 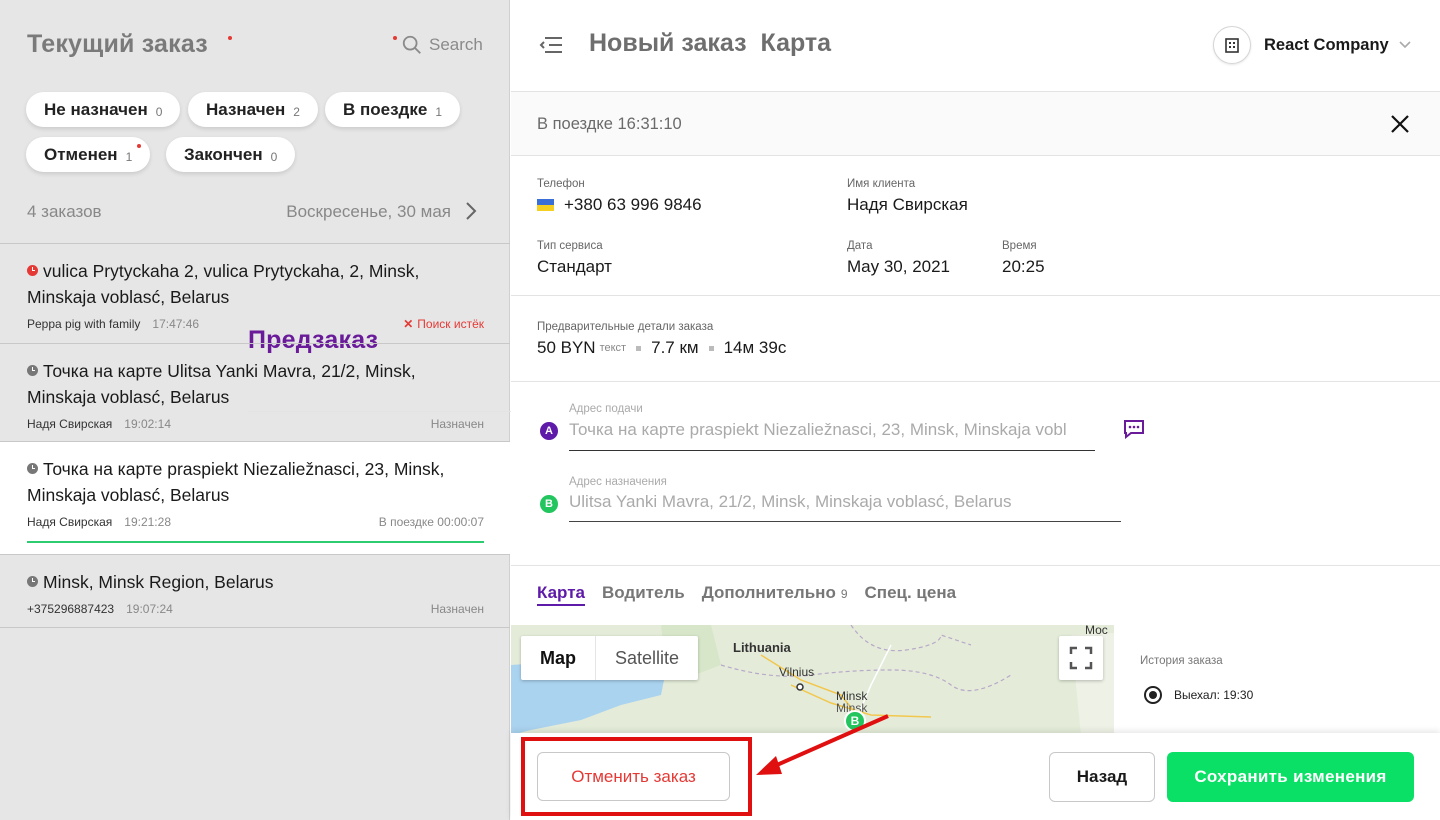 I want to click on chip-count: 0, so click(x=159, y=112).